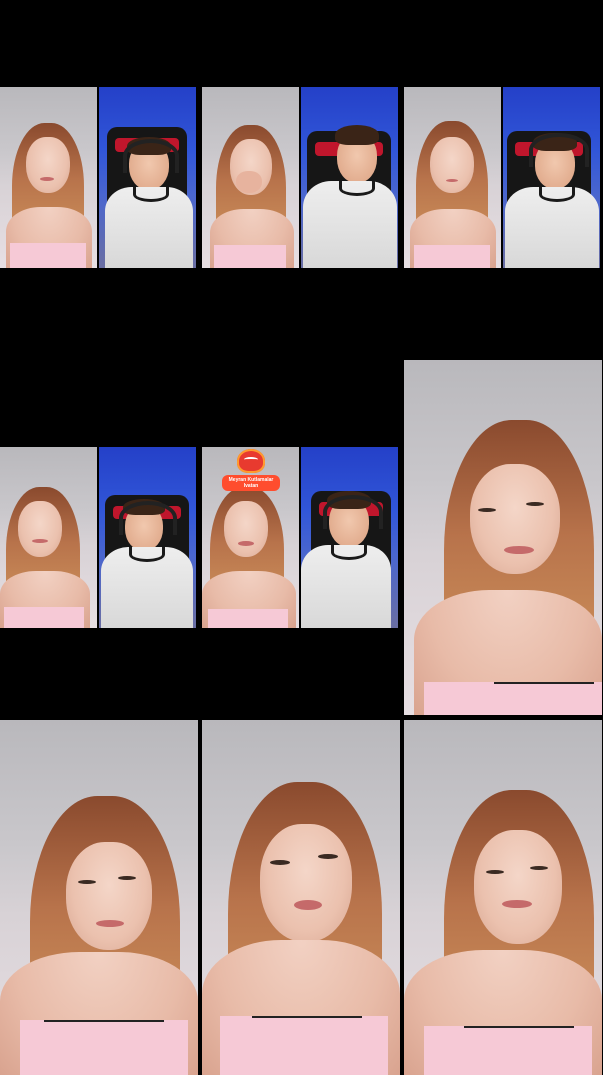 This screenshot has width=603, height=1075. Describe the element at coordinates (251, 483) in the screenshot. I see `celebration-badge-label: Meyran Kutlamalar Ivatan` at that location.